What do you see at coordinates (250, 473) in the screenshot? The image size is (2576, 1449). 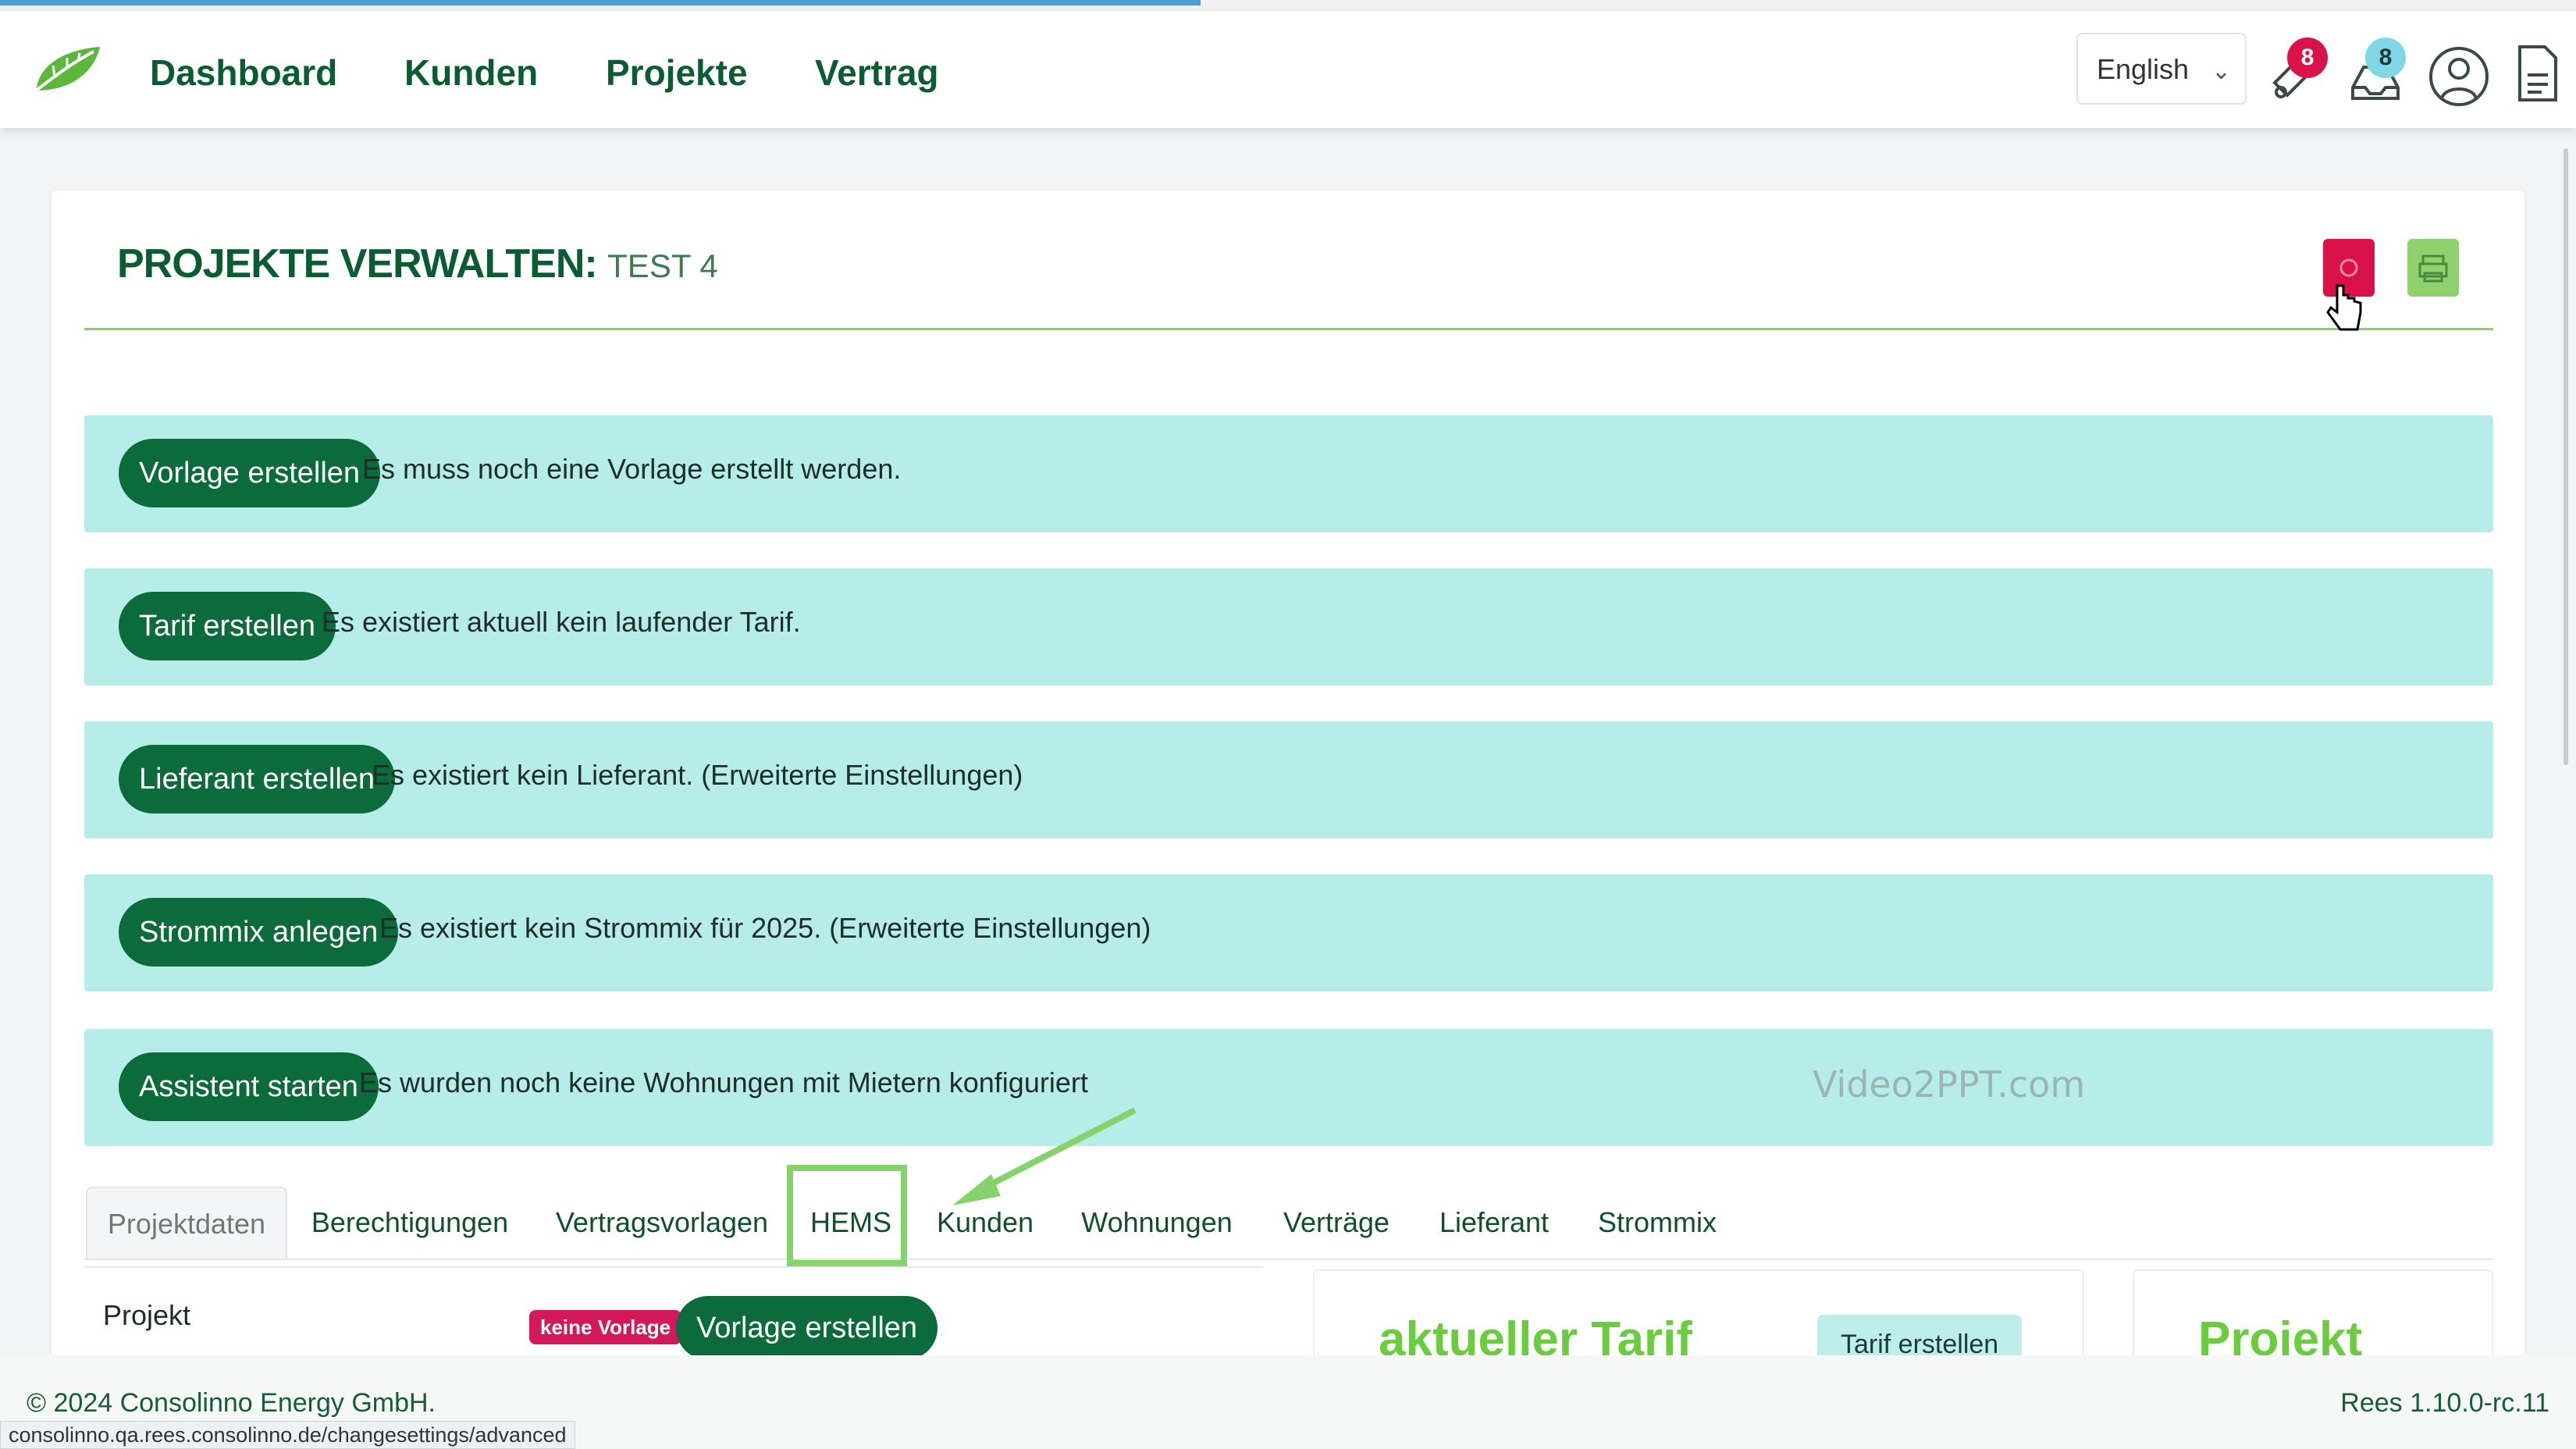 I see `create-template-button: Vorlage erstellen` at bounding box center [250, 473].